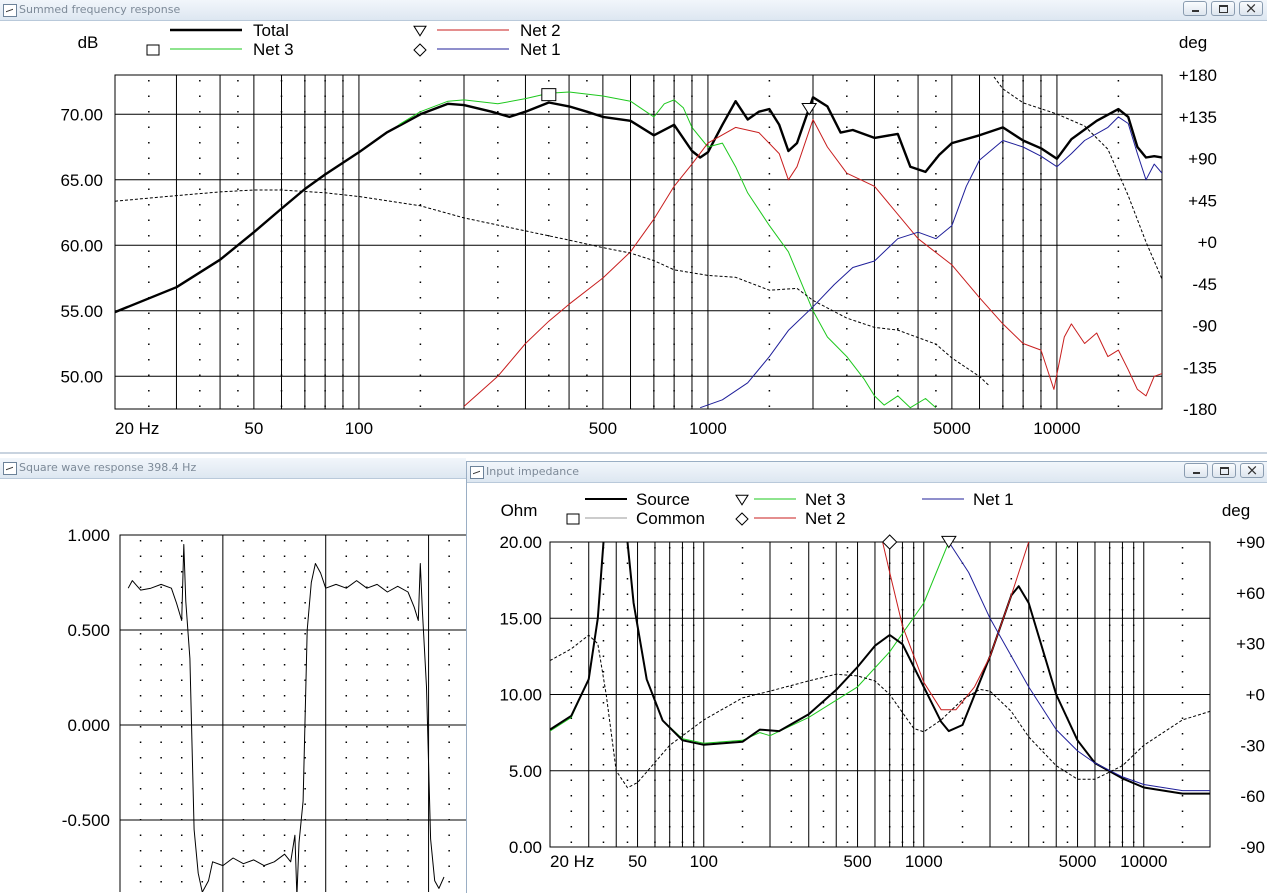 The image size is (1267, 893). What do you see at coordinates (1250, 593) in the screenshot?
I see `y2-tick-label: +60` at bounding box center [1250, 593].